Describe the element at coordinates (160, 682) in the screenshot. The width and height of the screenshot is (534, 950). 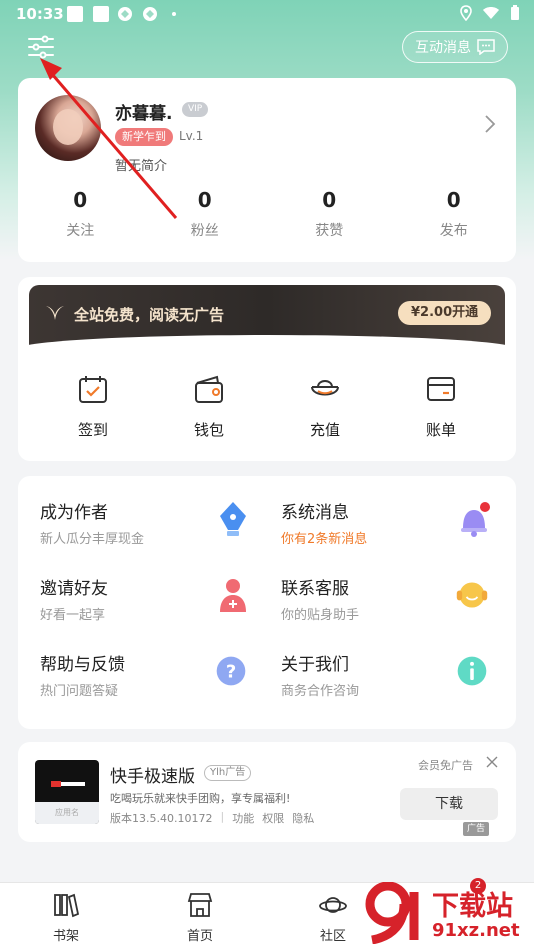
I see `feature-help-feedback: 帮助与反馈 热门问题答疑 ?` at that location.